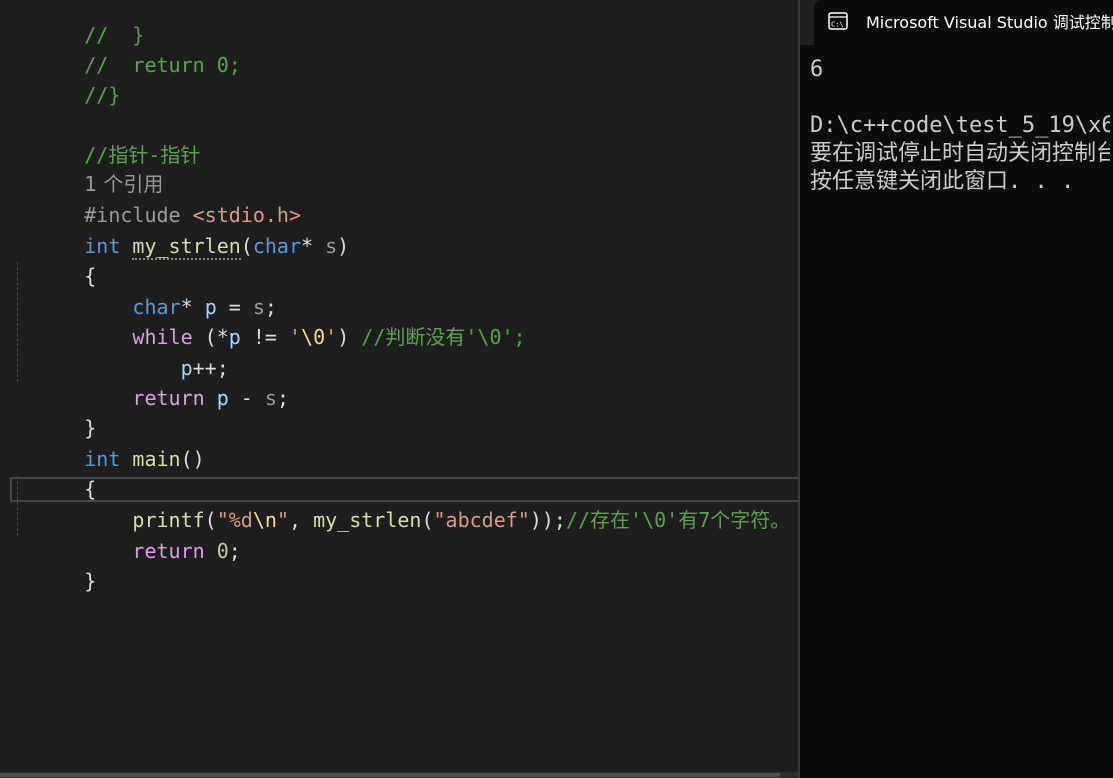 This screenshot has width=1113, height=778. Describe the element at coordinates (264, 520) in the screenshot. I see `escape-sequence: \n` at that location.